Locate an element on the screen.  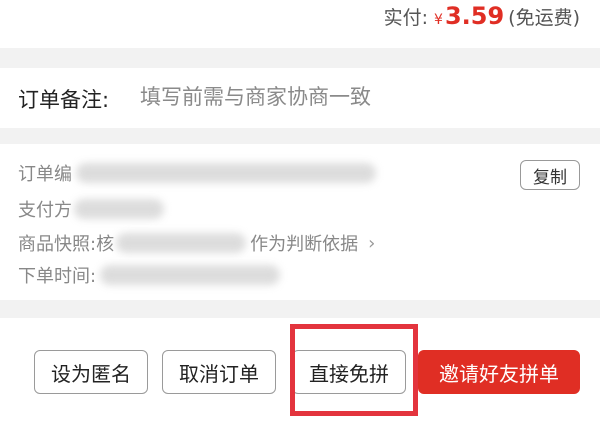
cancel-order-button: 取消订单 is located at coordinates (219, 372).